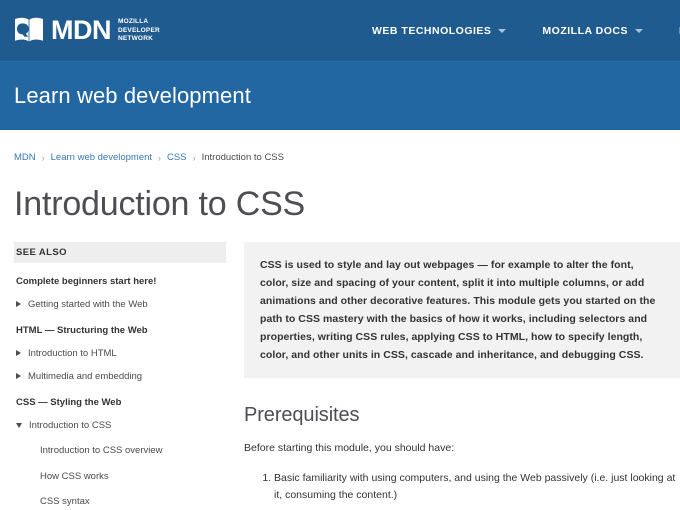  I want to click on main-navigation: WEB TECHNOLOGIES MOZILLA DOCS DEV, so click(526, 31).